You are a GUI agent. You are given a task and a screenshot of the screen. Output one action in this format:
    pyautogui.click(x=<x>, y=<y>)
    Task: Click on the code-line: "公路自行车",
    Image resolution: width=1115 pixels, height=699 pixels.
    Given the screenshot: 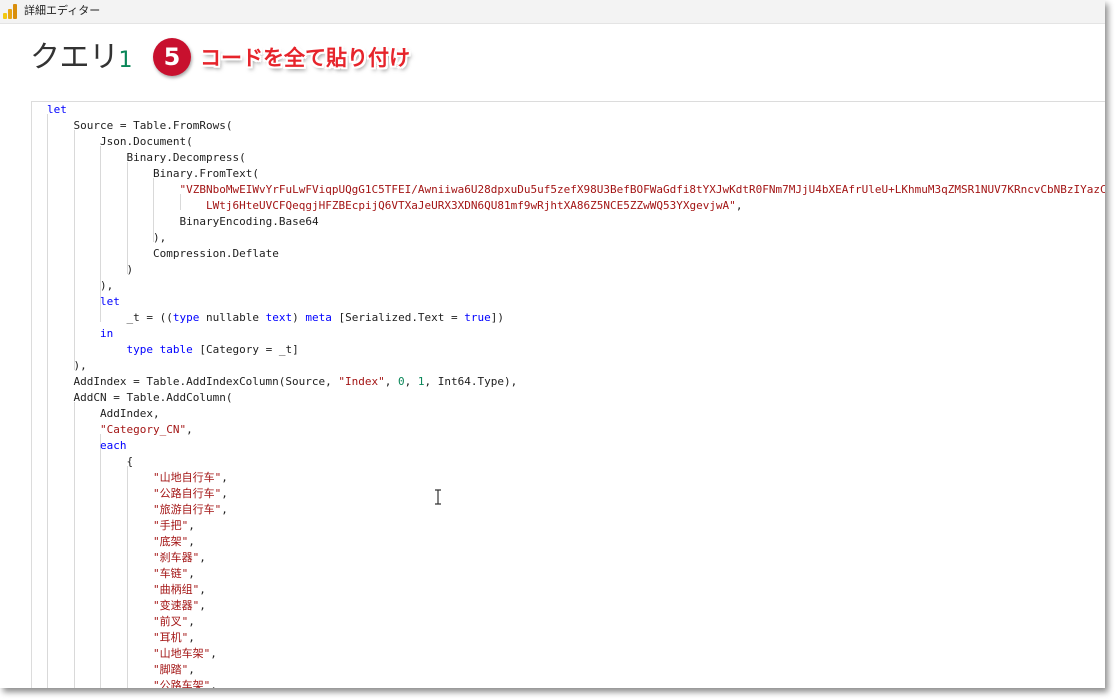 What is the action you would take?
    pyautogui.click(x=190, y=494)
    